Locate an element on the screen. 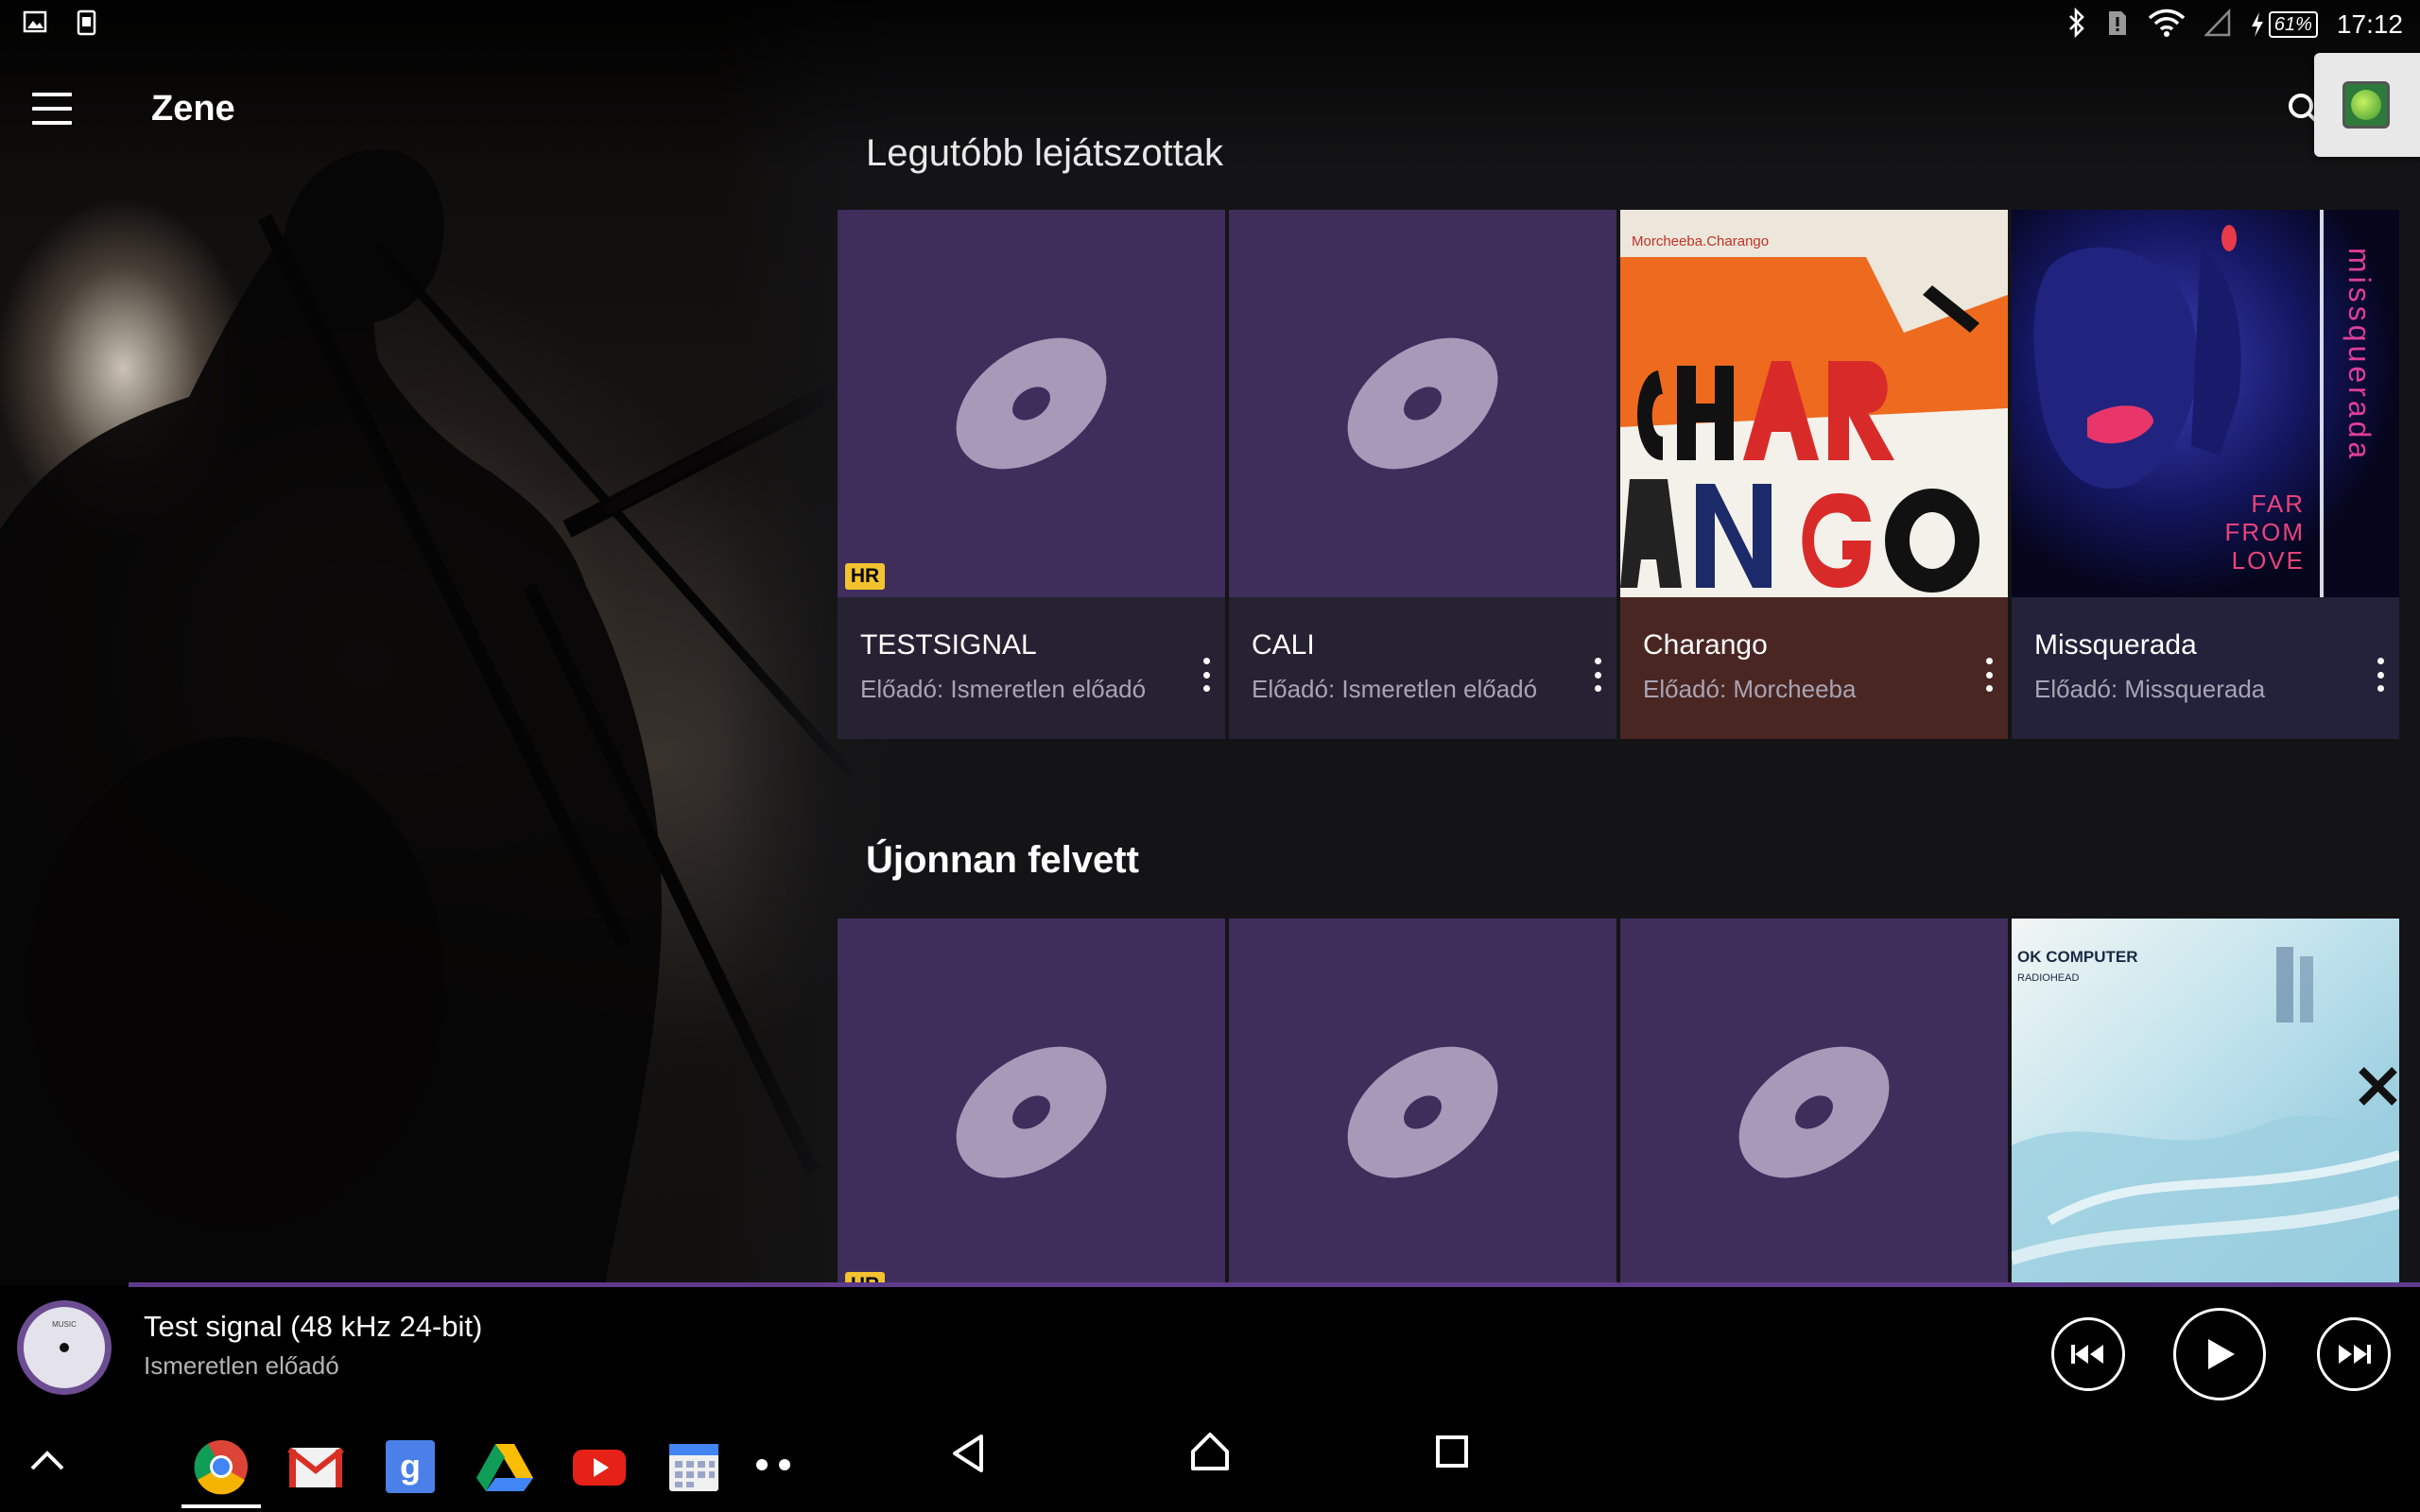 The image size is (2420, 1512). wifi-icon is located at coordinates (2167, 25).